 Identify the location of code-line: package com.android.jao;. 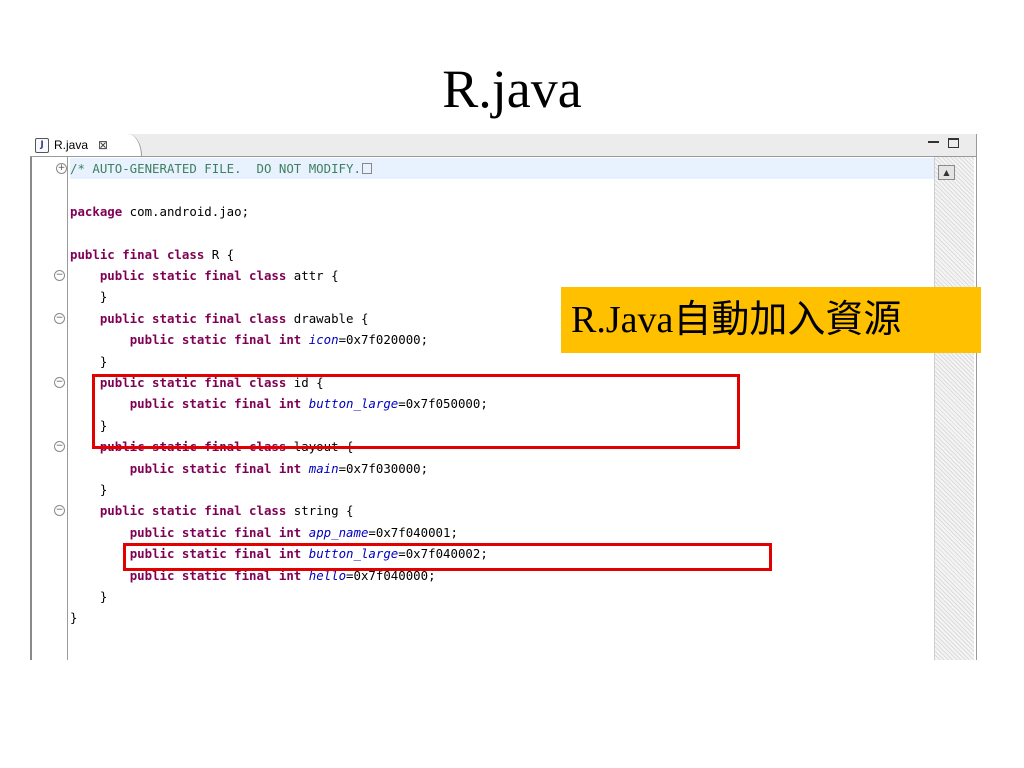
(502, 211).